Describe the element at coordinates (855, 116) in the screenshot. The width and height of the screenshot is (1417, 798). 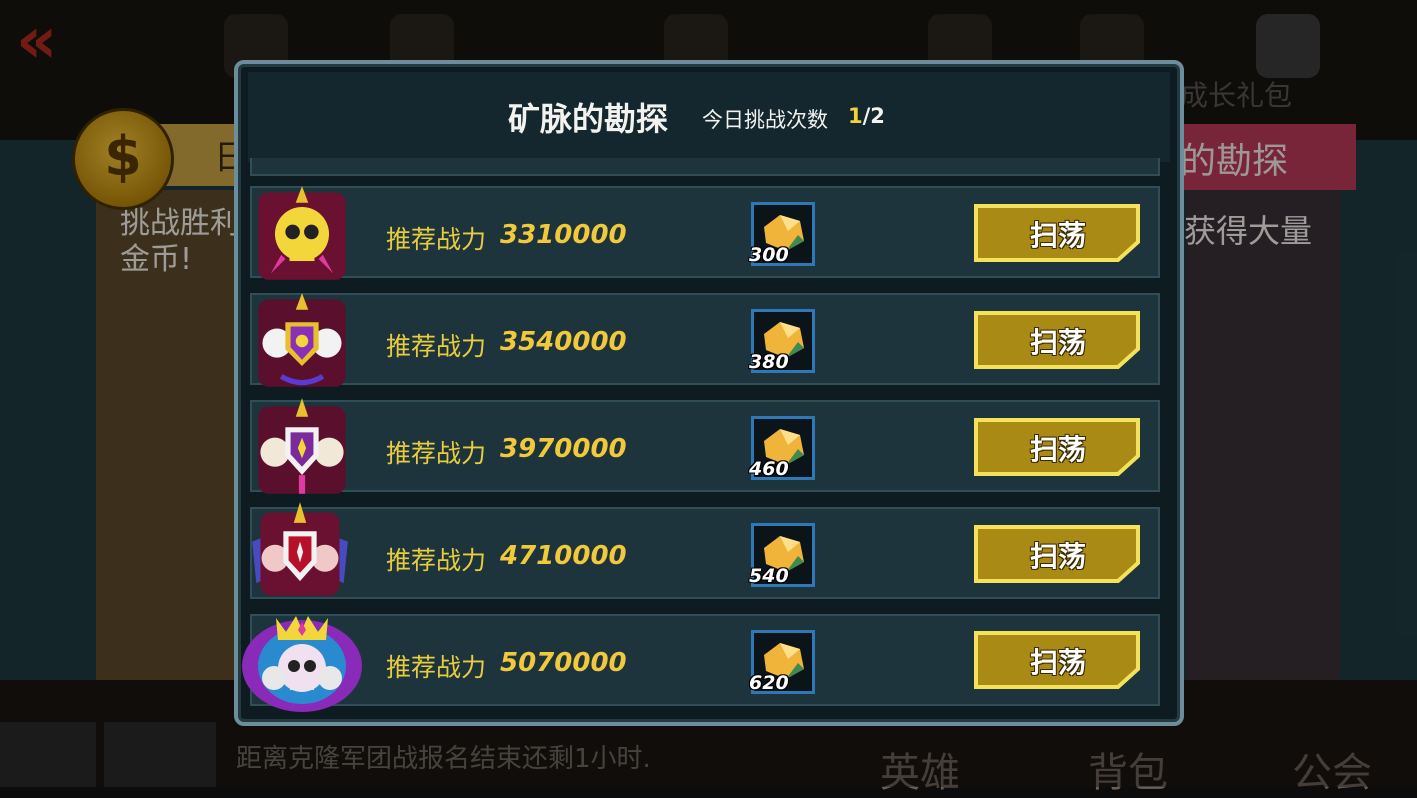
I see `challenge-count-current: 1` at that location.